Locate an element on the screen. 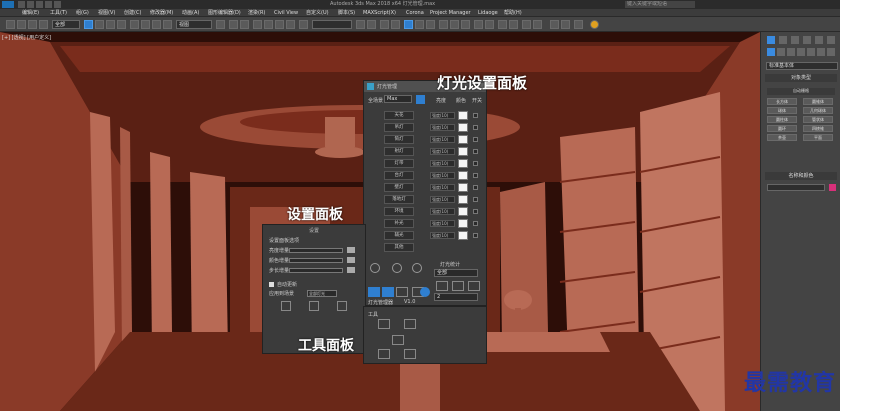  light-group-button: 台灯 is located at coordinates (399, 175).